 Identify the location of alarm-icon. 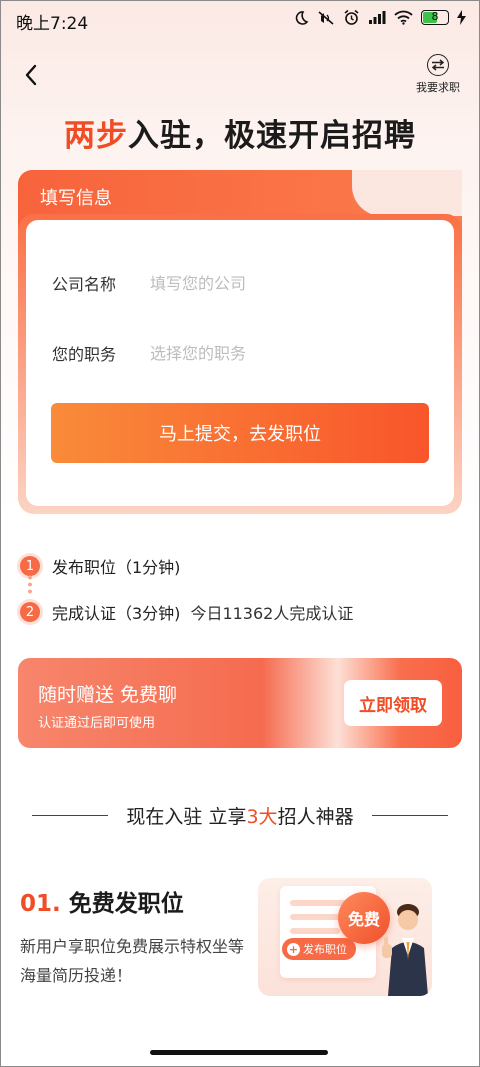
(351, 17).